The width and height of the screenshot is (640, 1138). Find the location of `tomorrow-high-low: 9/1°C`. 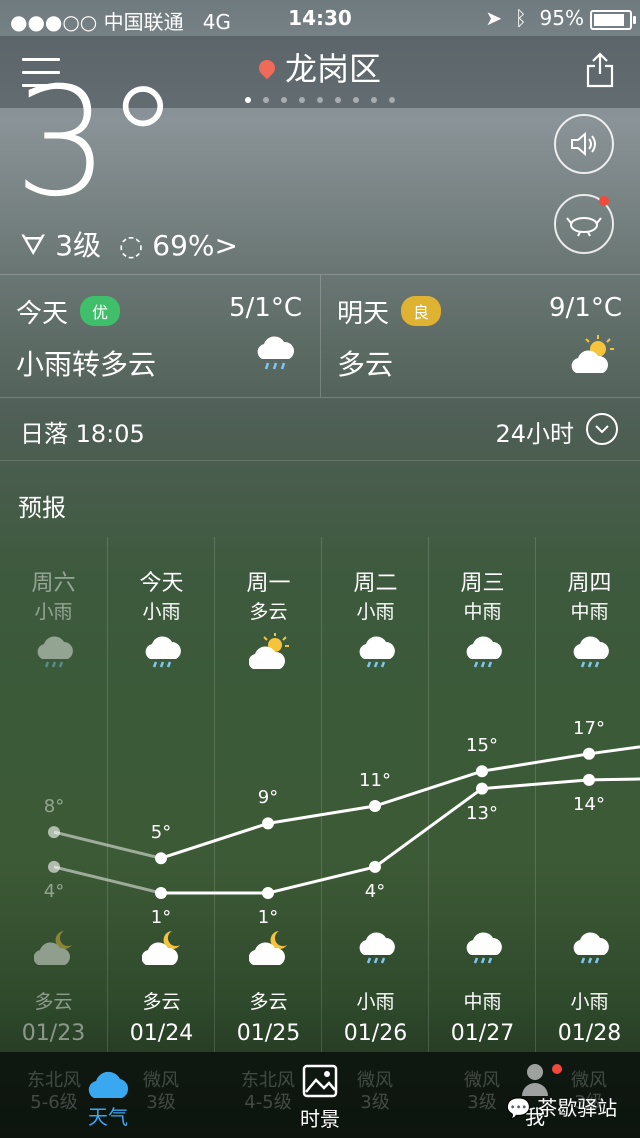

tomorrow-high-low: 9/1°C is located at coordinates (585, 308).